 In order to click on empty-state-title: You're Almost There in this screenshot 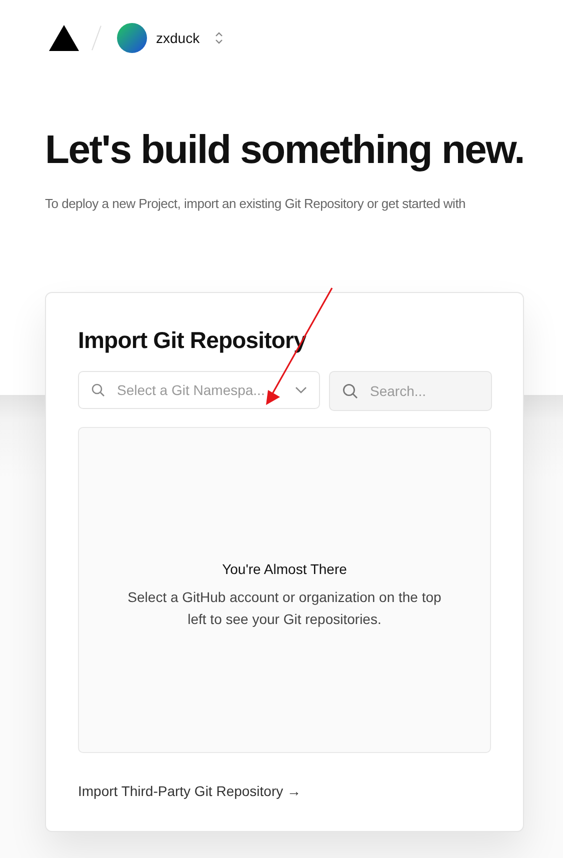, I will do `click(284, 568)`.